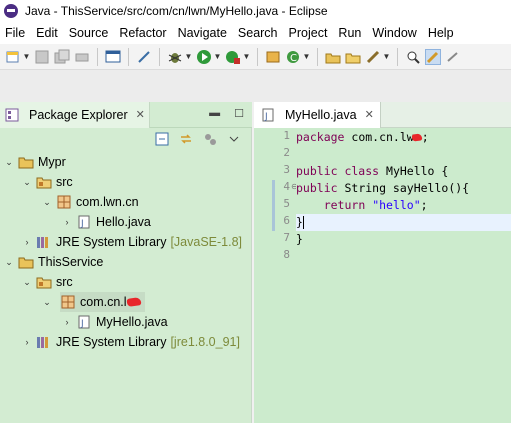 The image size is (511, 423). Describe the element at coordinates (204, 57) in the screenshot. I see `run-icon` at that location.